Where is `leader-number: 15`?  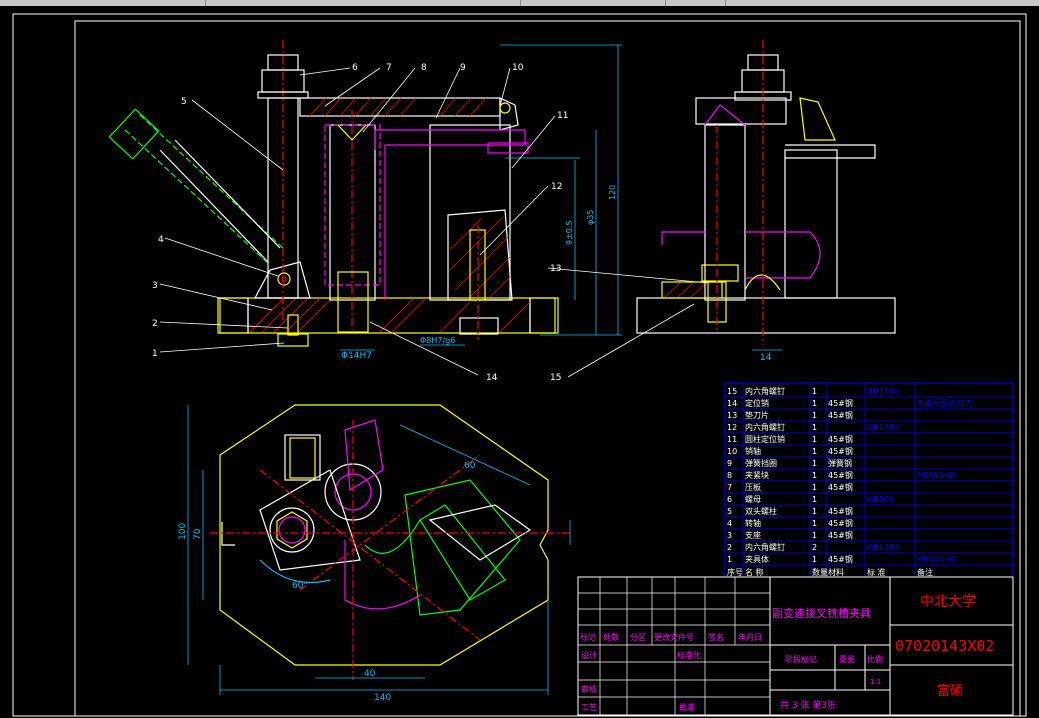
leader-number: 15 is located at coordinates (555, 378).